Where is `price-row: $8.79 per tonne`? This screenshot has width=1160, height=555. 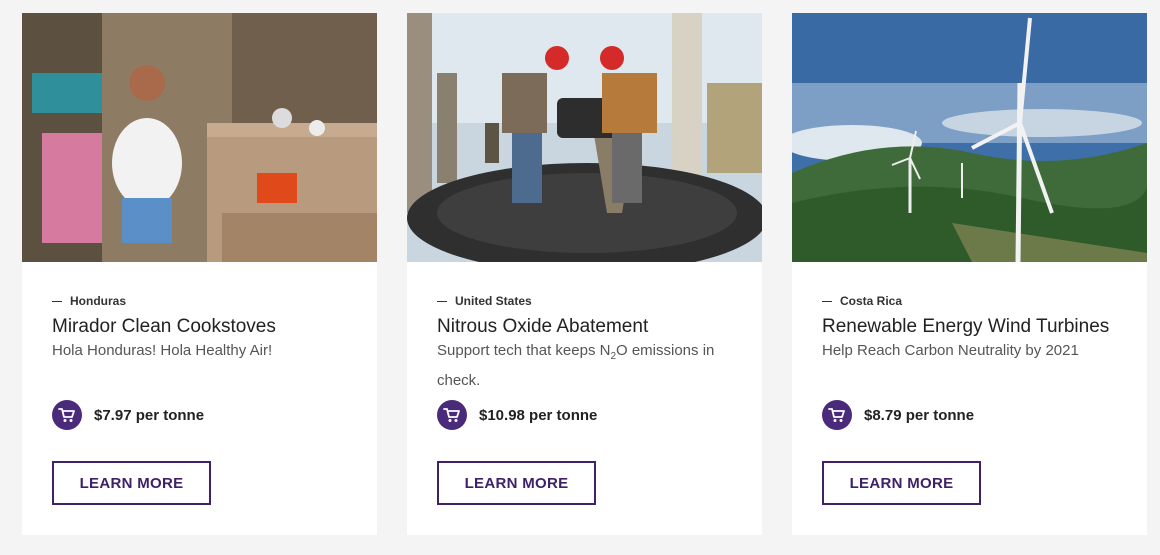
price-row: $8.79 per tonne is located at coordinates (898, 415).